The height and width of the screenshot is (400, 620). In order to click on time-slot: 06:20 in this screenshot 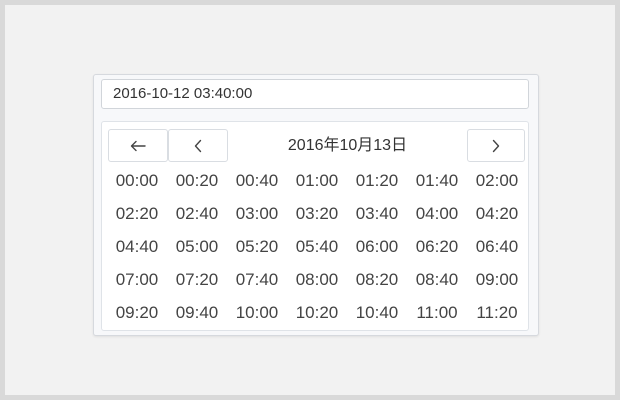, I will do `click(437, 246)`.